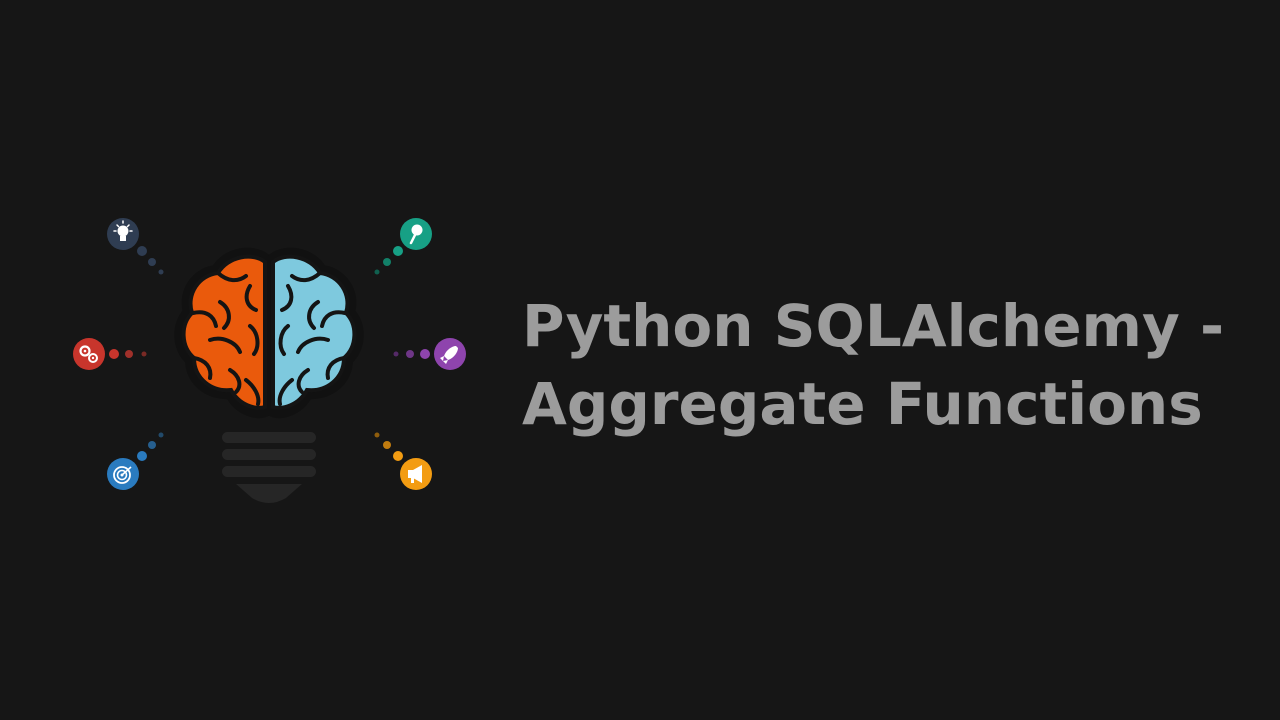 Image resolution: width=1280 pixels, height=720 pixels. I want to click on bulb-base, so click(269, 467).